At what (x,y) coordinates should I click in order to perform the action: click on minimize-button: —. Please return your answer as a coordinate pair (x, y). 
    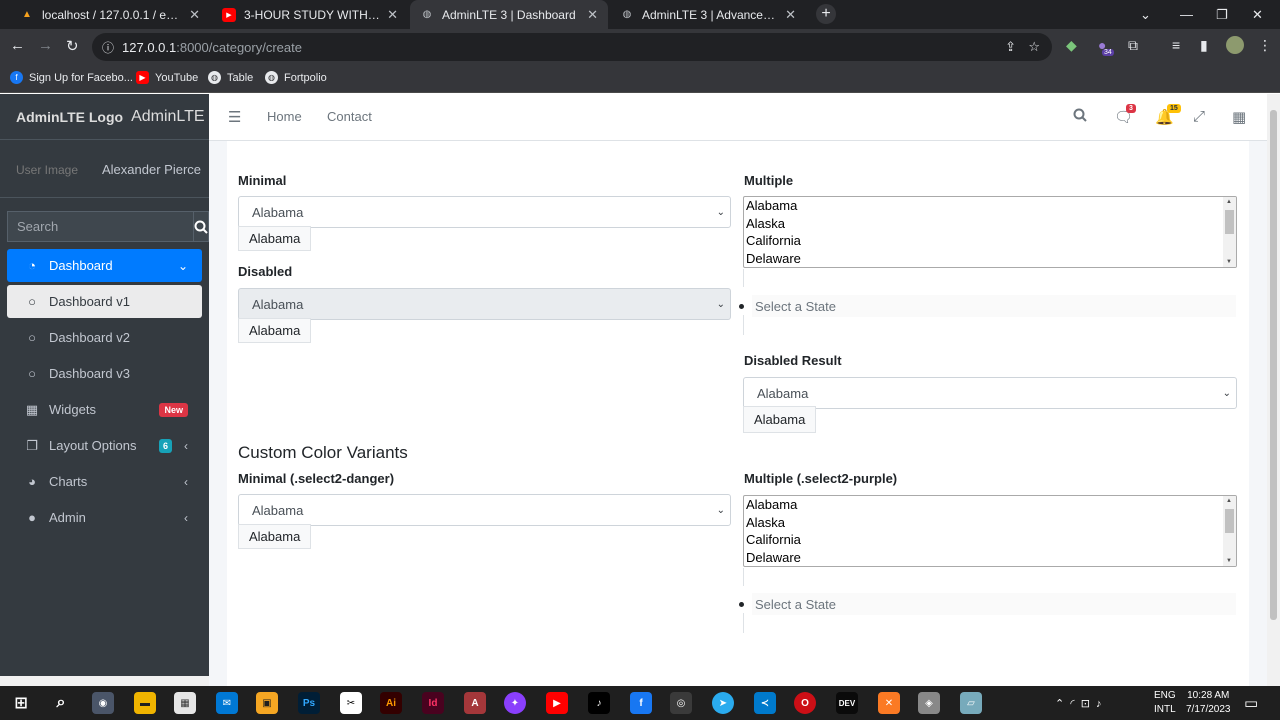
    Looking at the image, I should click on (1186, 14).